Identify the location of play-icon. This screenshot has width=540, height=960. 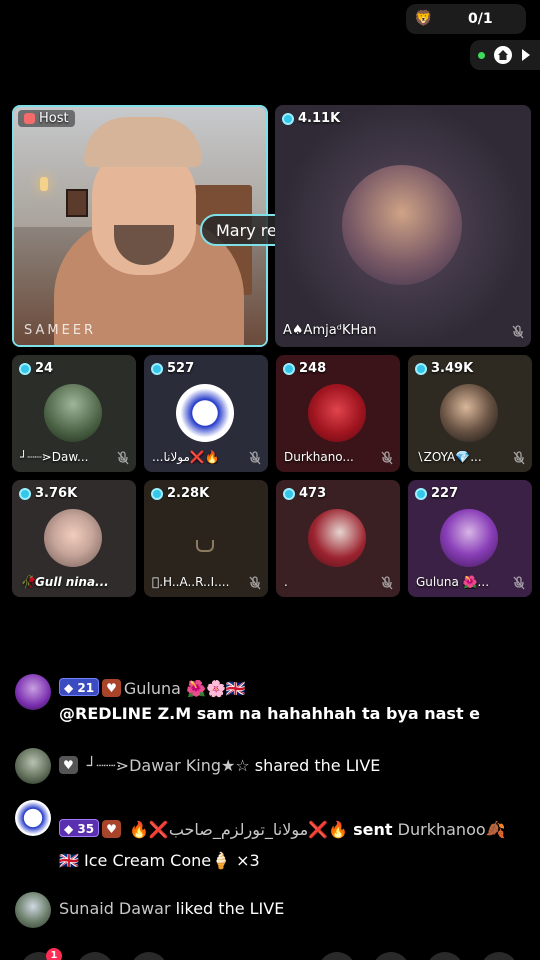
(526, 55).